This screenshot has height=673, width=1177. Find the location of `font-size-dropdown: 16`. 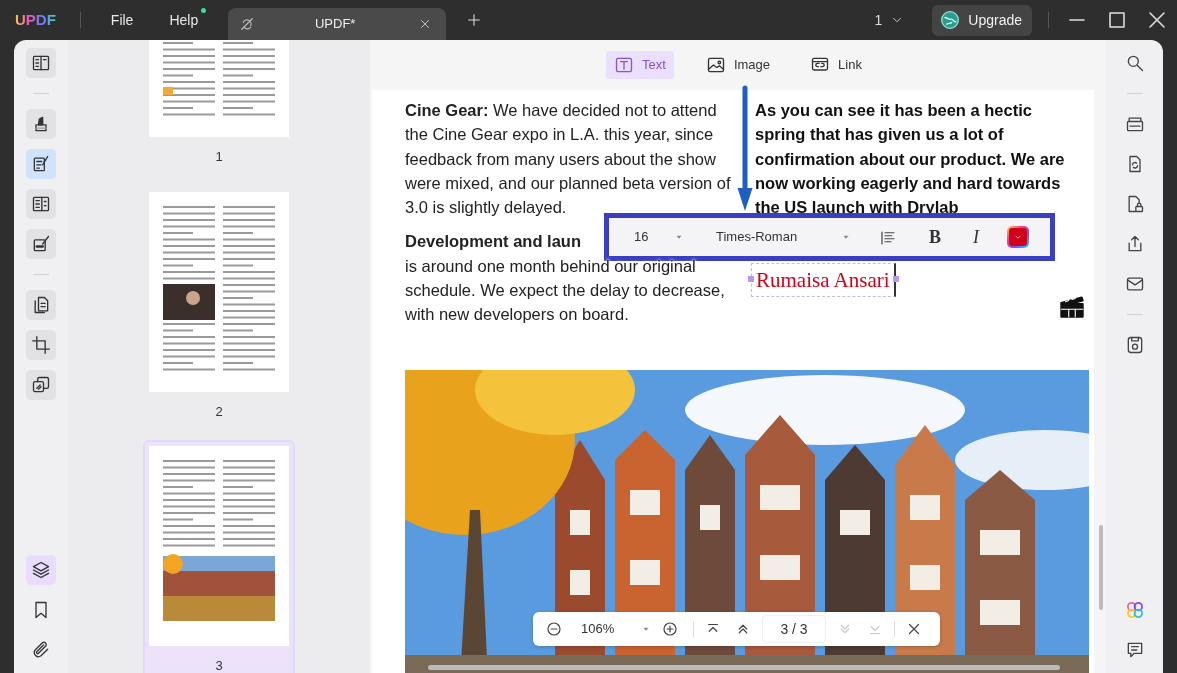

font-size-dropdown: 16 is located at coordinates (659, 237).